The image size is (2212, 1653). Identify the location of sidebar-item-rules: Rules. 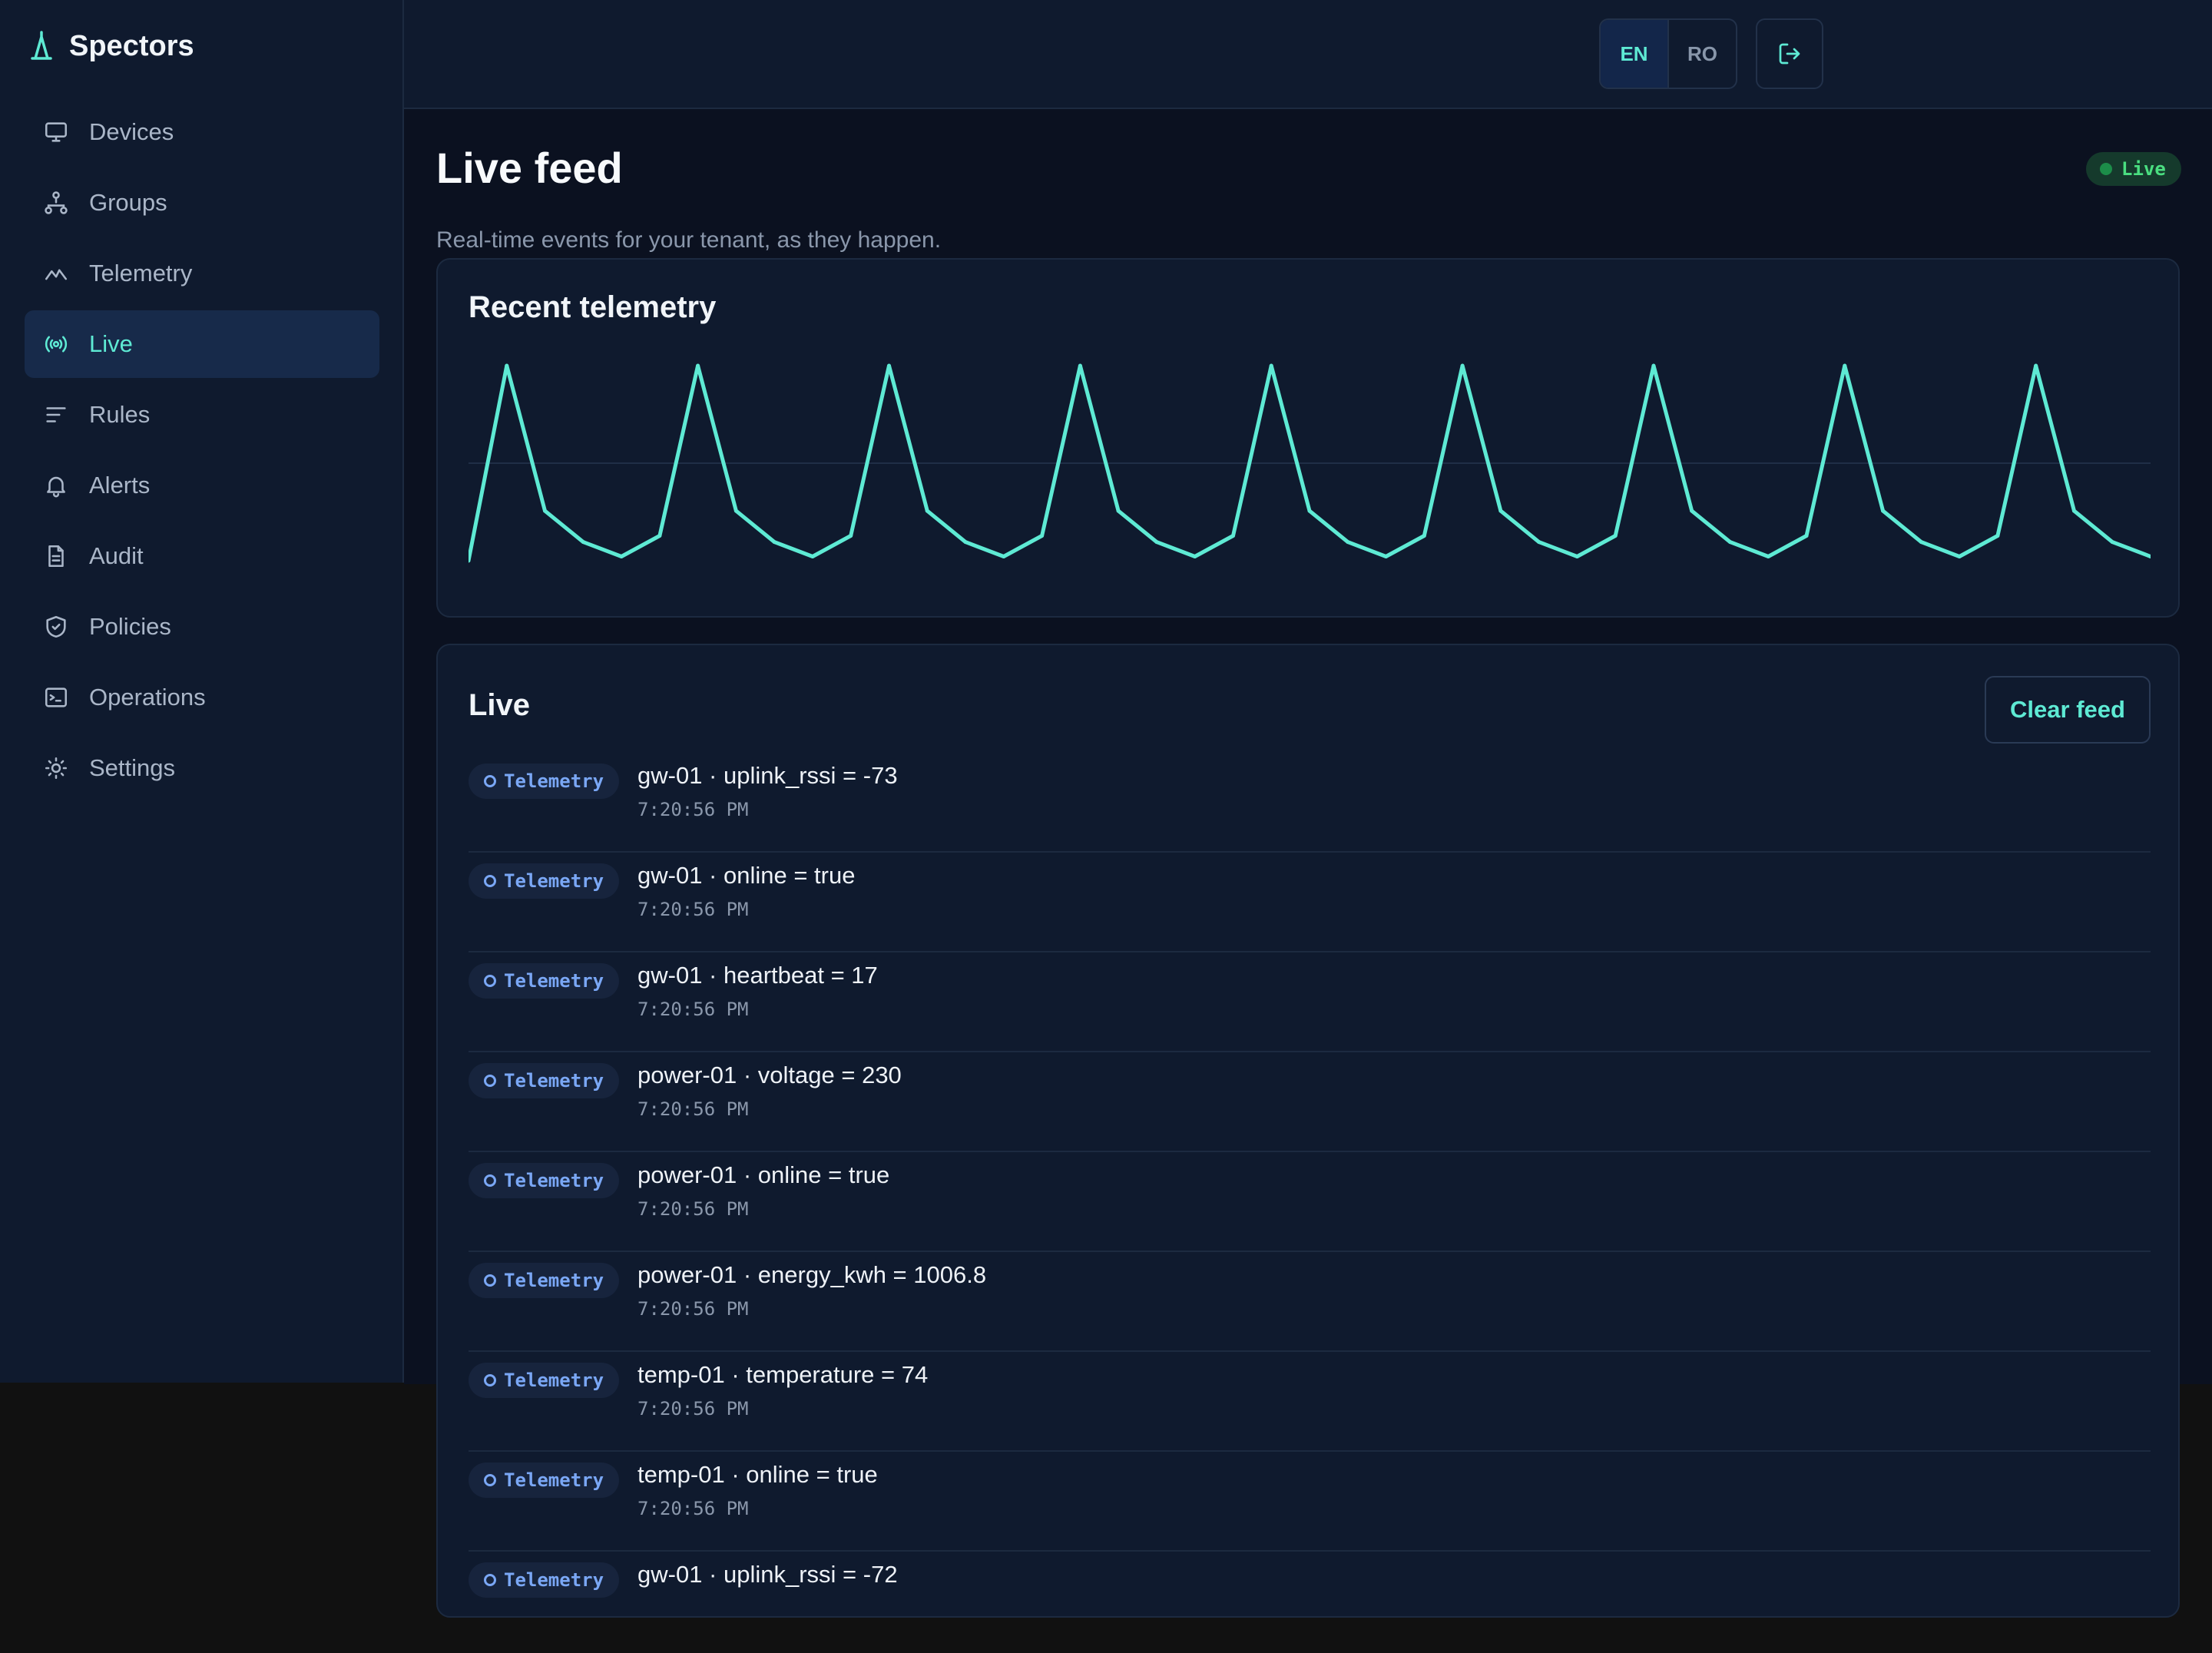
(202, 415).